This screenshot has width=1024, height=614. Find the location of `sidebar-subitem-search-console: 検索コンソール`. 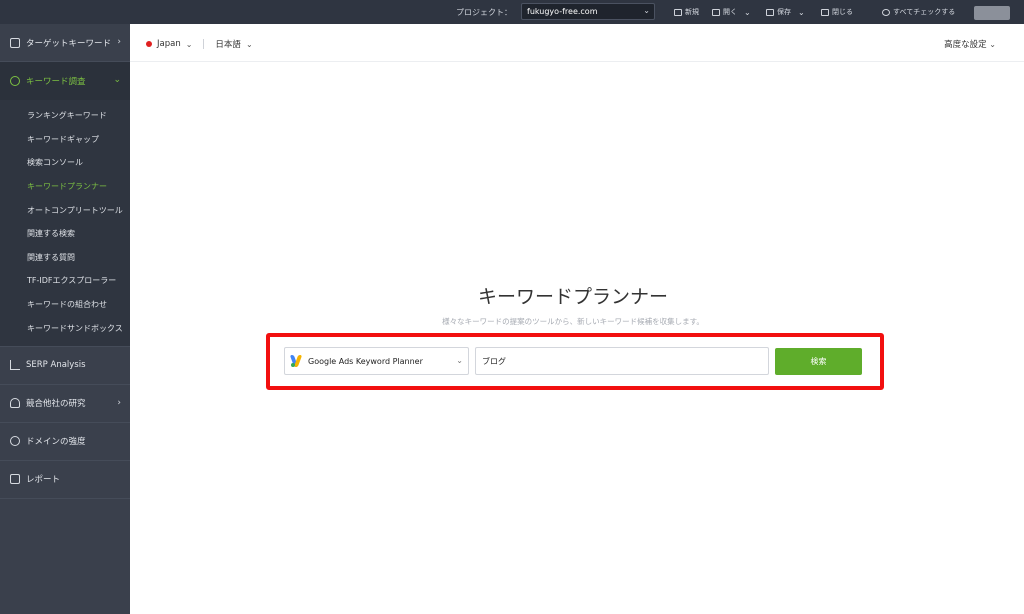

sidebar-subitem-search-console: 検索コンソール is located at coordinates (65, 163).